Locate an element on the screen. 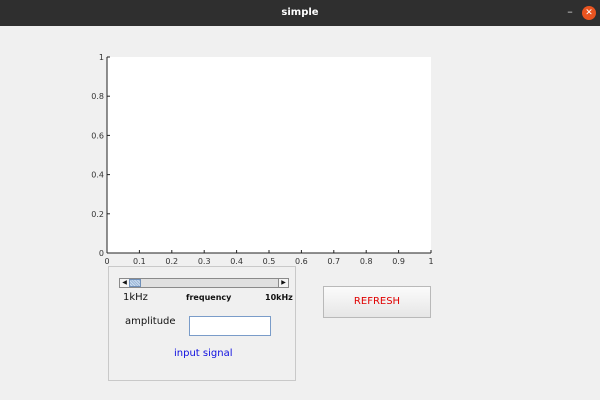 The image size is (600, 400). x-tick-label: 0.8 is located at coordinates (366, 261).